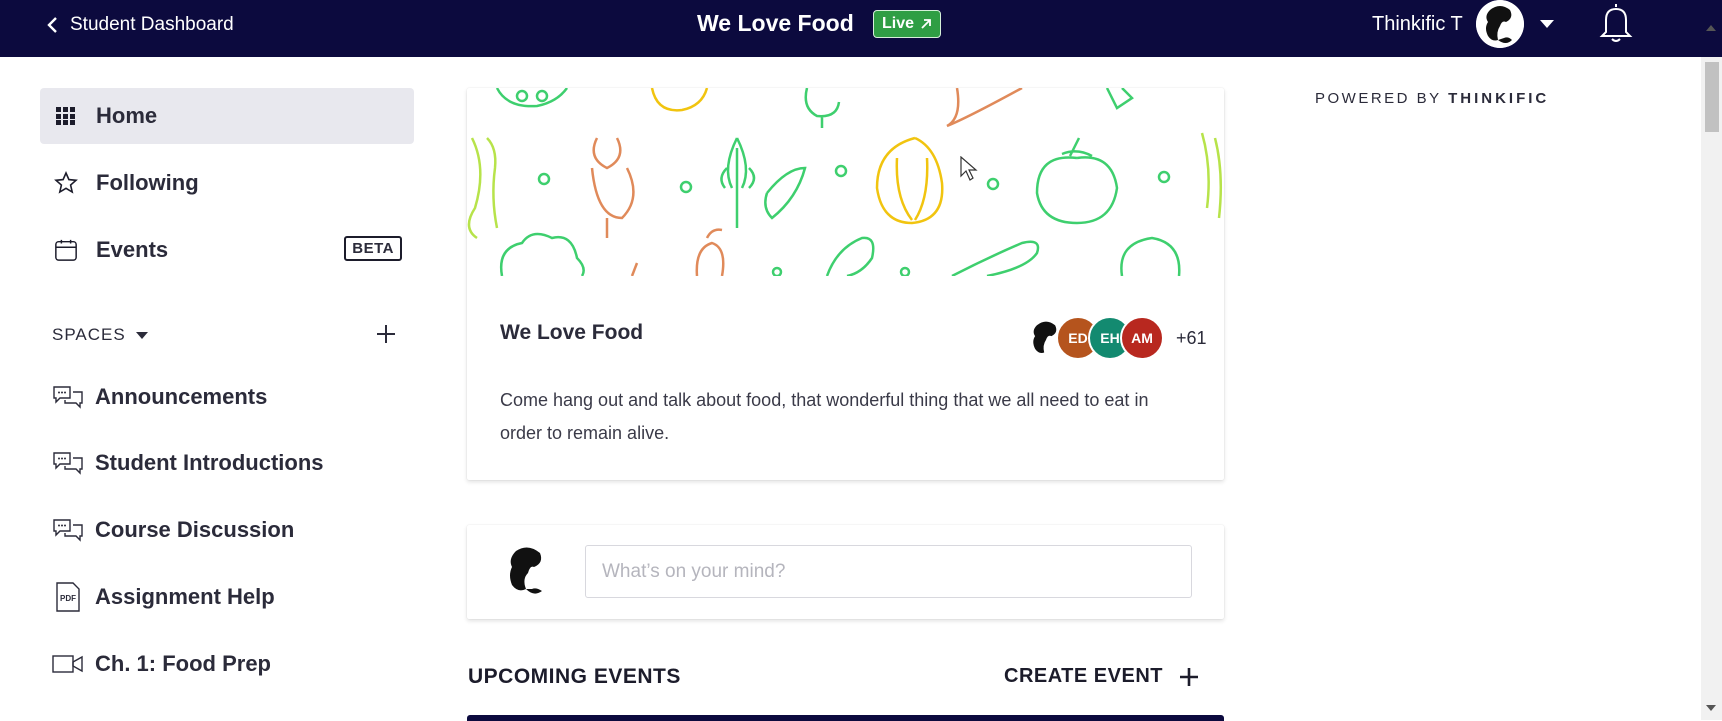  Describe the element at coordinates (1078, 338) in the screenshot. I see `member-initials: ED` at that location.